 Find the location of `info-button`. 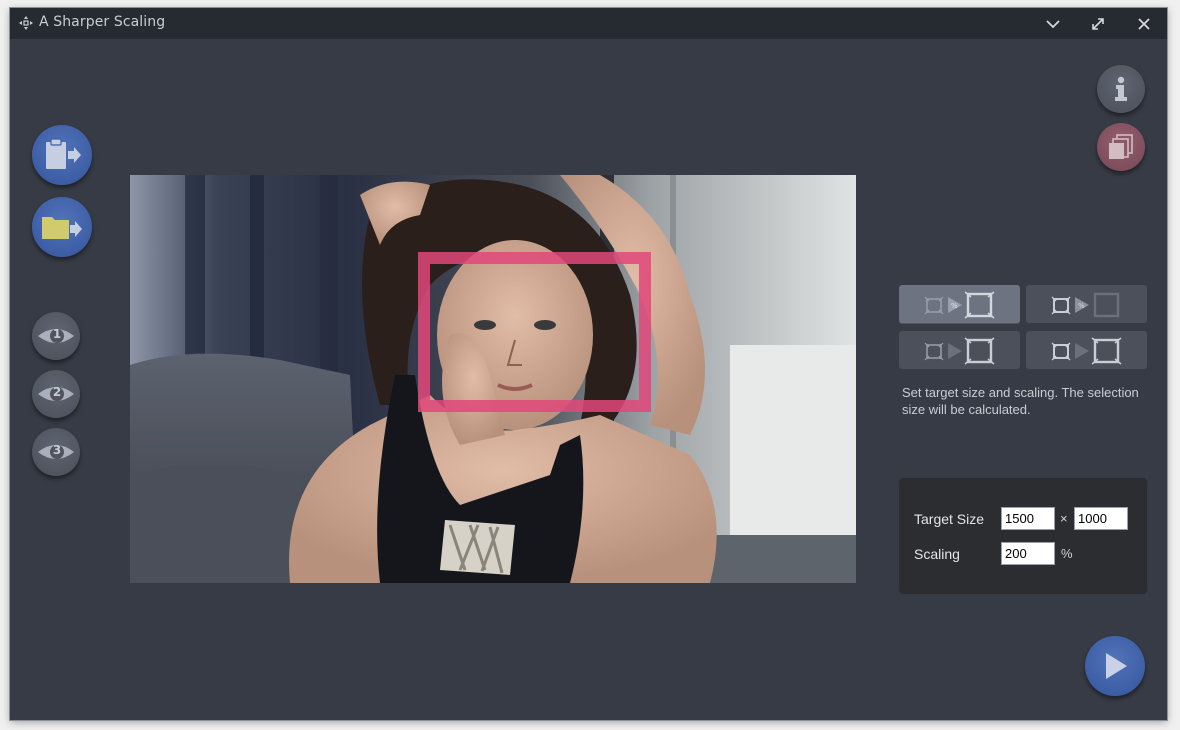

info-button is located at coordinates (1121, 89).